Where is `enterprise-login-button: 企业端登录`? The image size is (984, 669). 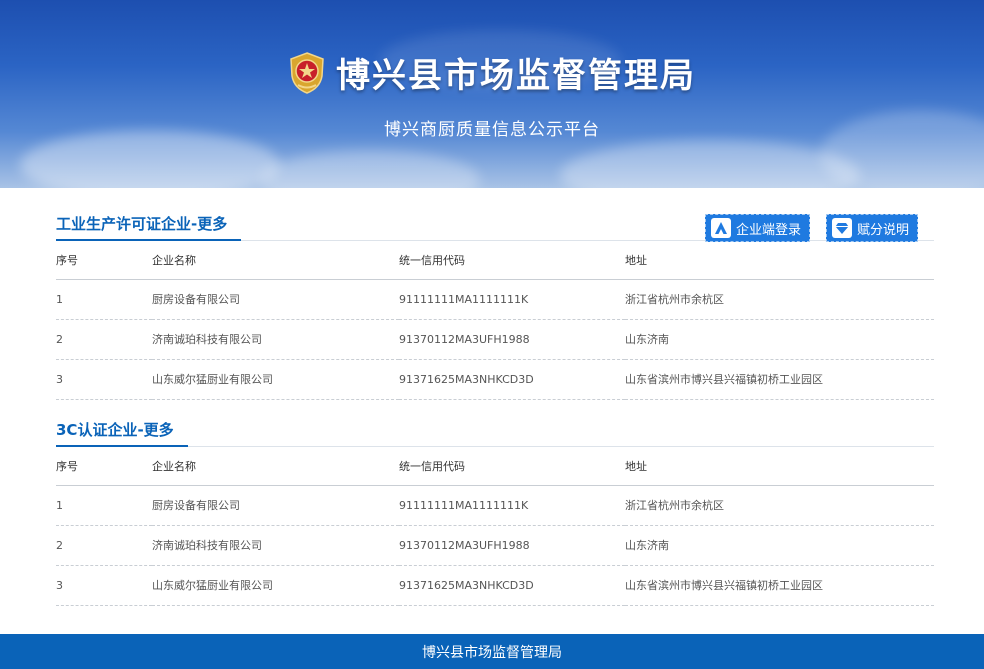 enterprise-login-button: 企业端登录 is located at coordinates (758, 228).